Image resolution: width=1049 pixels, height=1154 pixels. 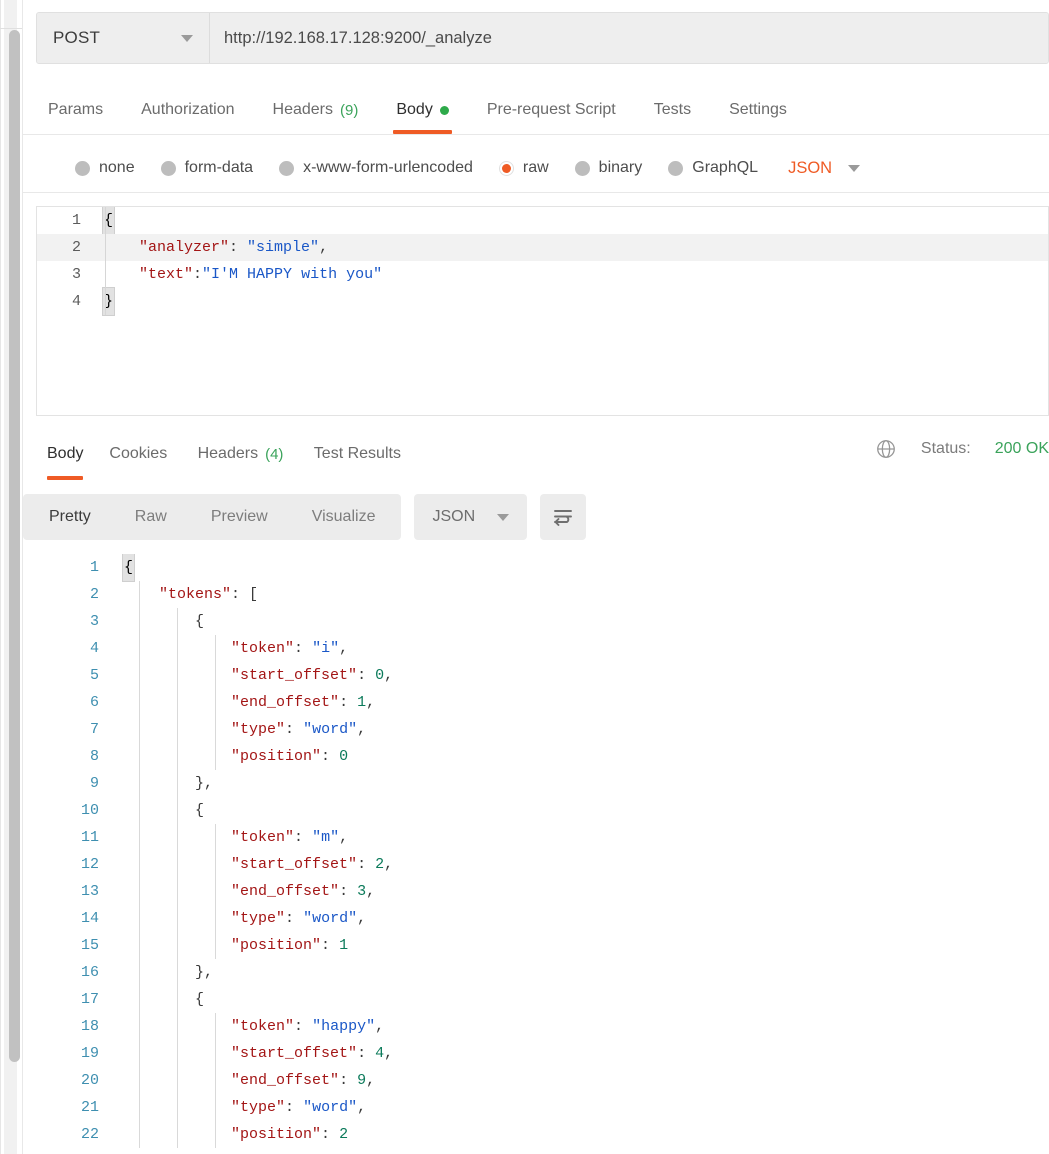 I want to click on page-scrollbar-track, so click(x=12, y=577).